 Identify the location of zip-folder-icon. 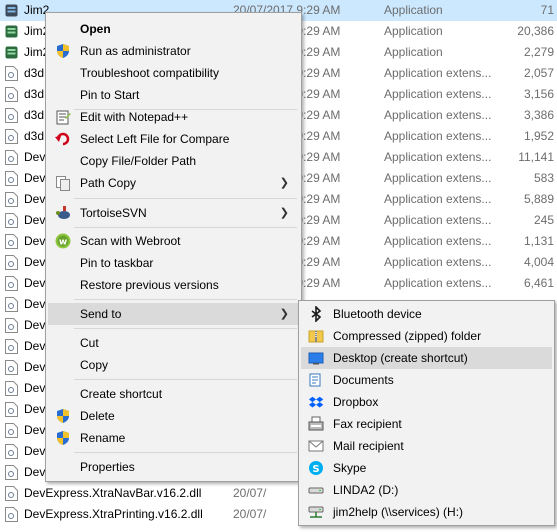
(316, 336).